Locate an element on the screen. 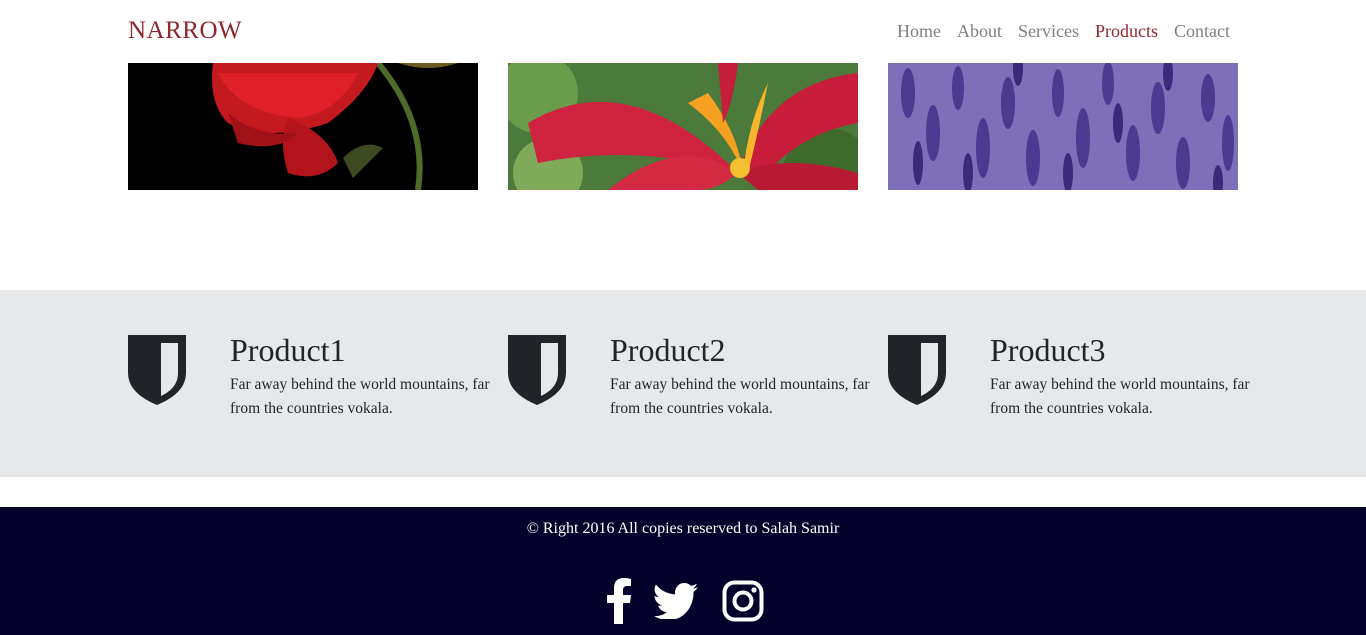 The width and height of the screenshot is (1366, 635). nav-contact: Contact is located at coordinates (1202, 31).